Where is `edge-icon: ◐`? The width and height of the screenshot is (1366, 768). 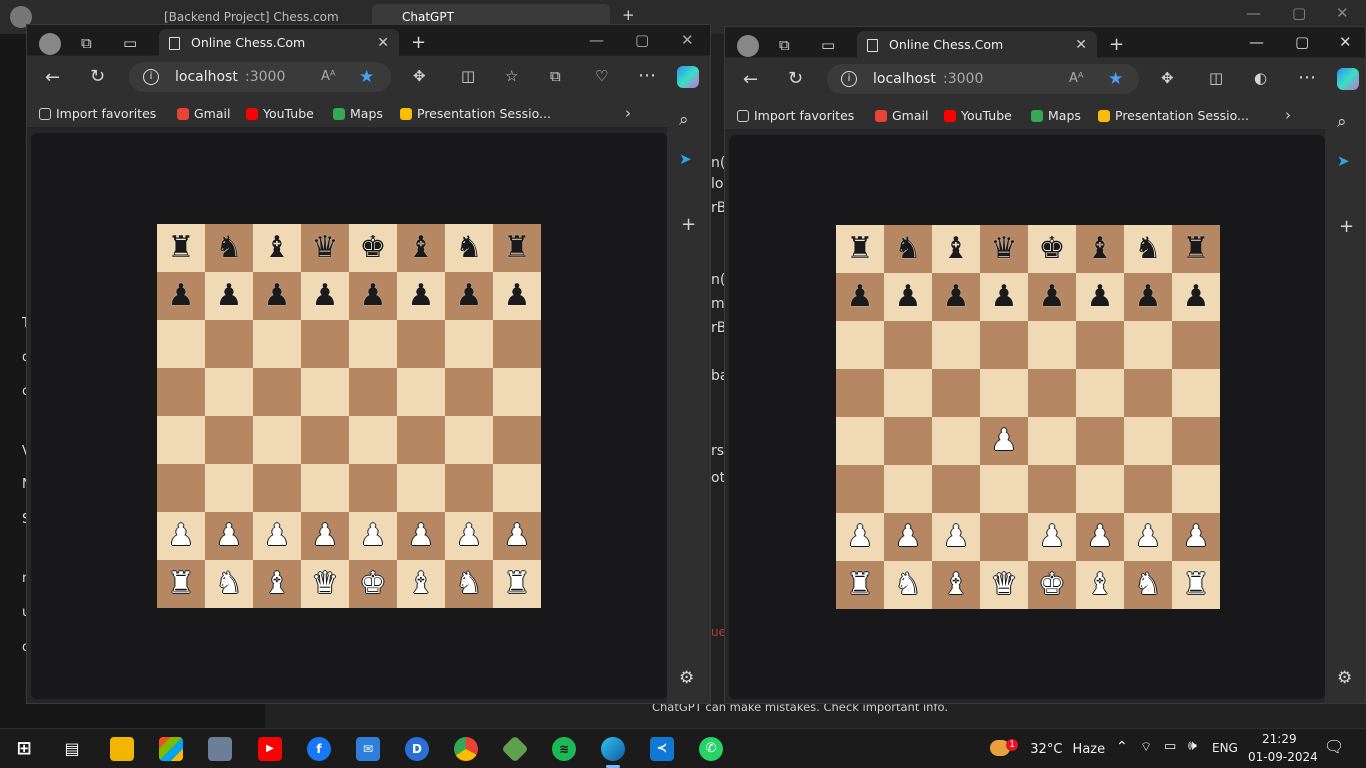 edge-icon: ◐ is located at coordinates (1260, 78).